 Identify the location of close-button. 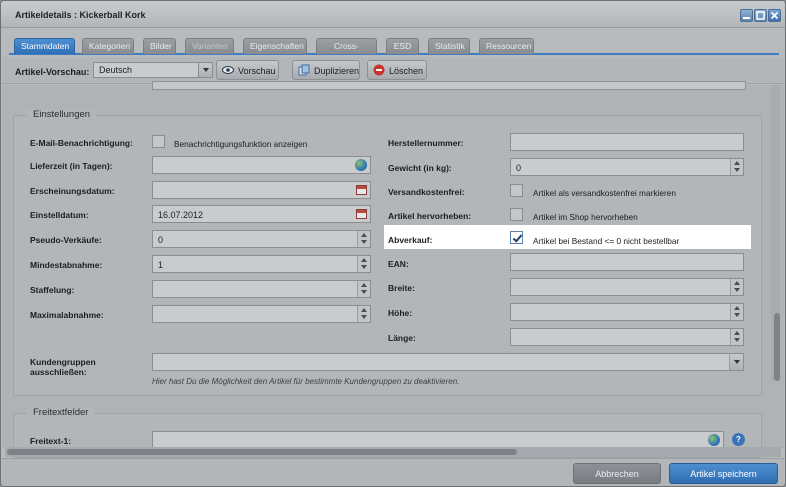
(774, 15).